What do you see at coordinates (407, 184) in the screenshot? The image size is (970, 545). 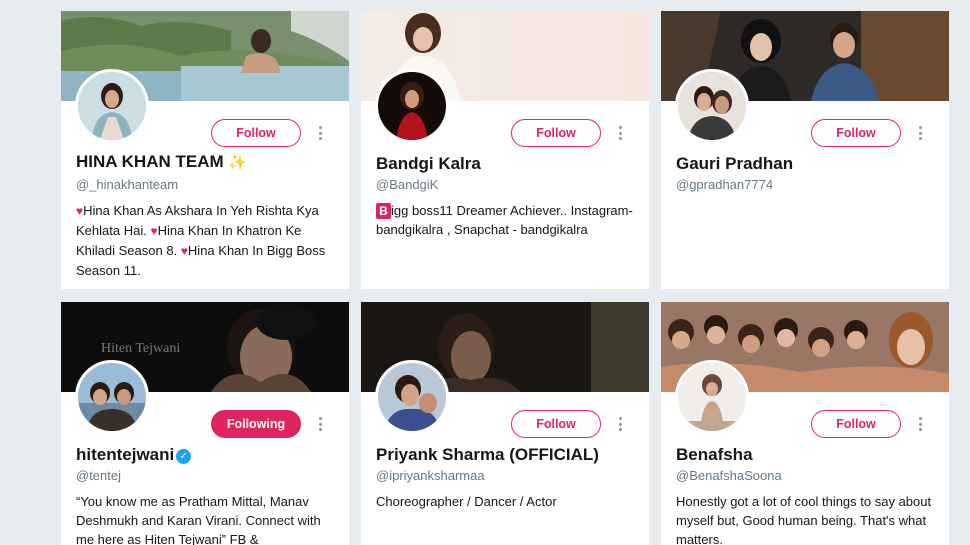 I see `profile-handle: @BandgiK` at bounding box center [407, 184].